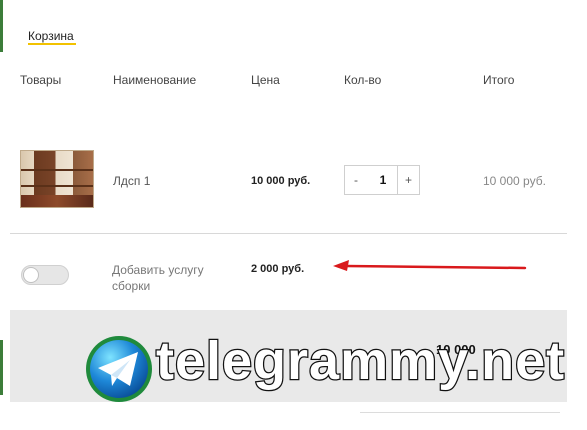 The image size is (587, 430). I want to click on left-accent-strip, so click(1, 26).